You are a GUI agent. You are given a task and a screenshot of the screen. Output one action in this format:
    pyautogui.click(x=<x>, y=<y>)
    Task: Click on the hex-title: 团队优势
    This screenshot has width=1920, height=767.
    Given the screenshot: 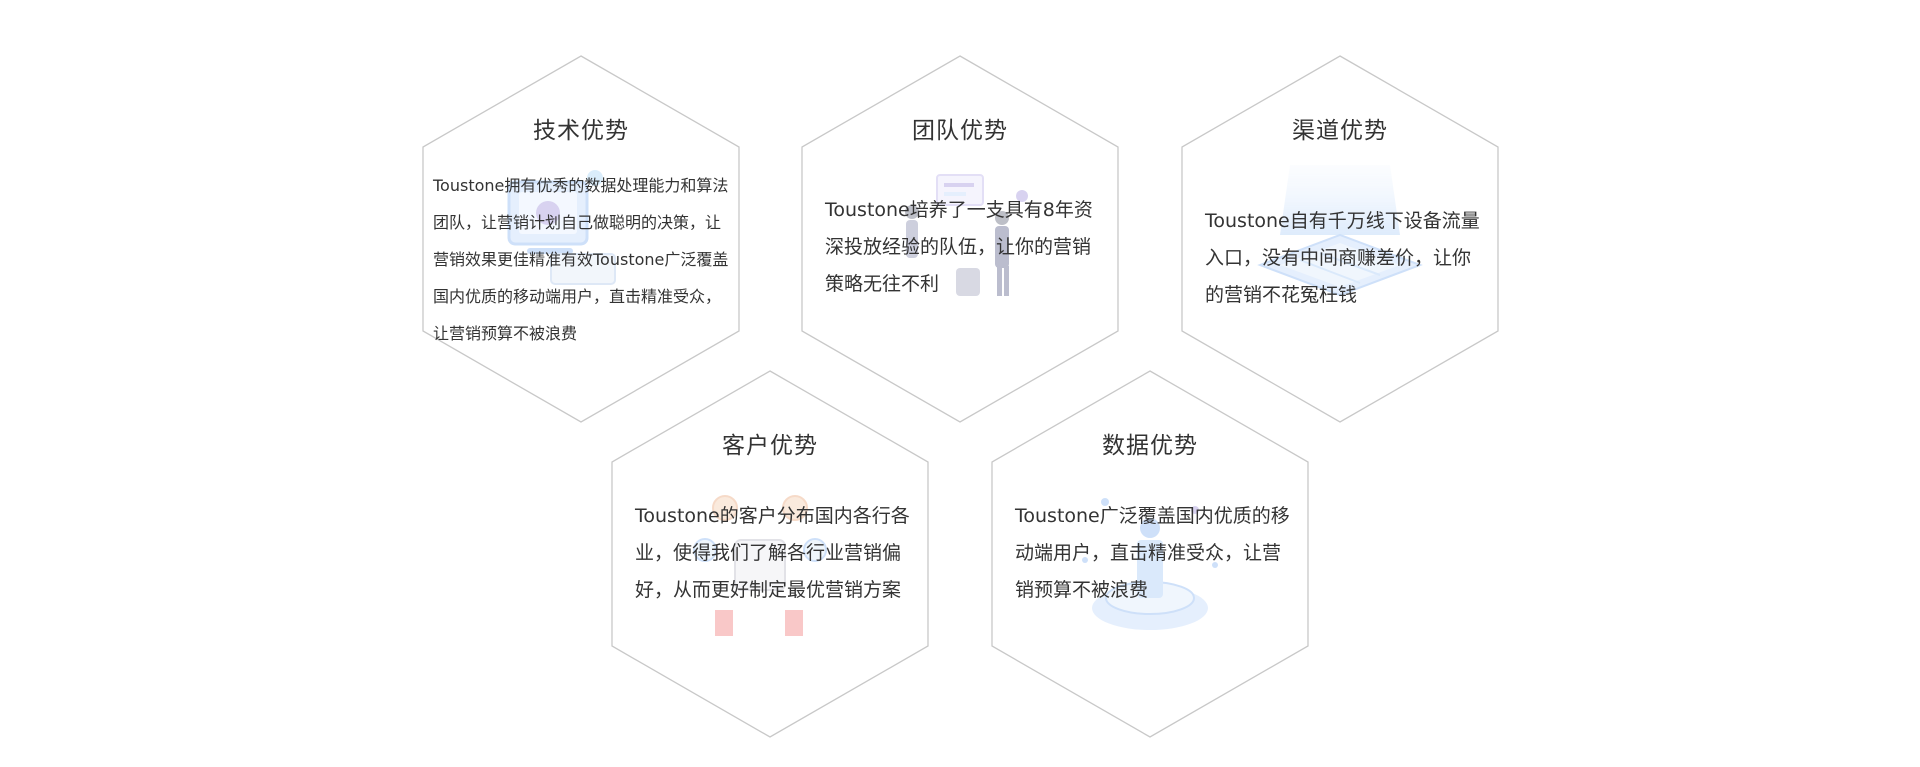 What is the action you would take?
    pyautogui.click(x=960, y=131)
    